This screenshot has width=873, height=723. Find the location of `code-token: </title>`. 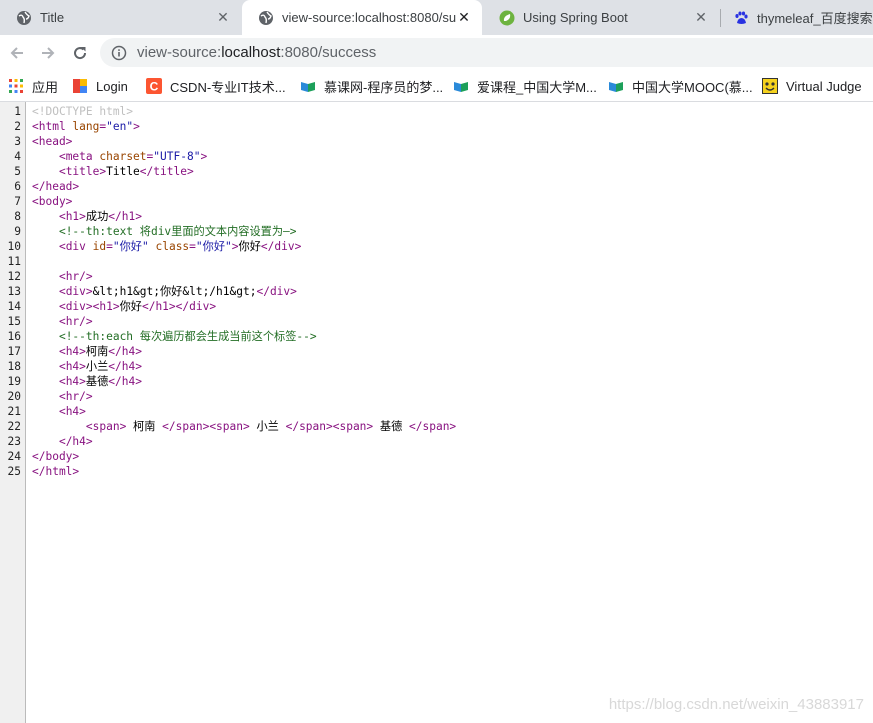

code-token: </title> is located at coordinates (166, 171).